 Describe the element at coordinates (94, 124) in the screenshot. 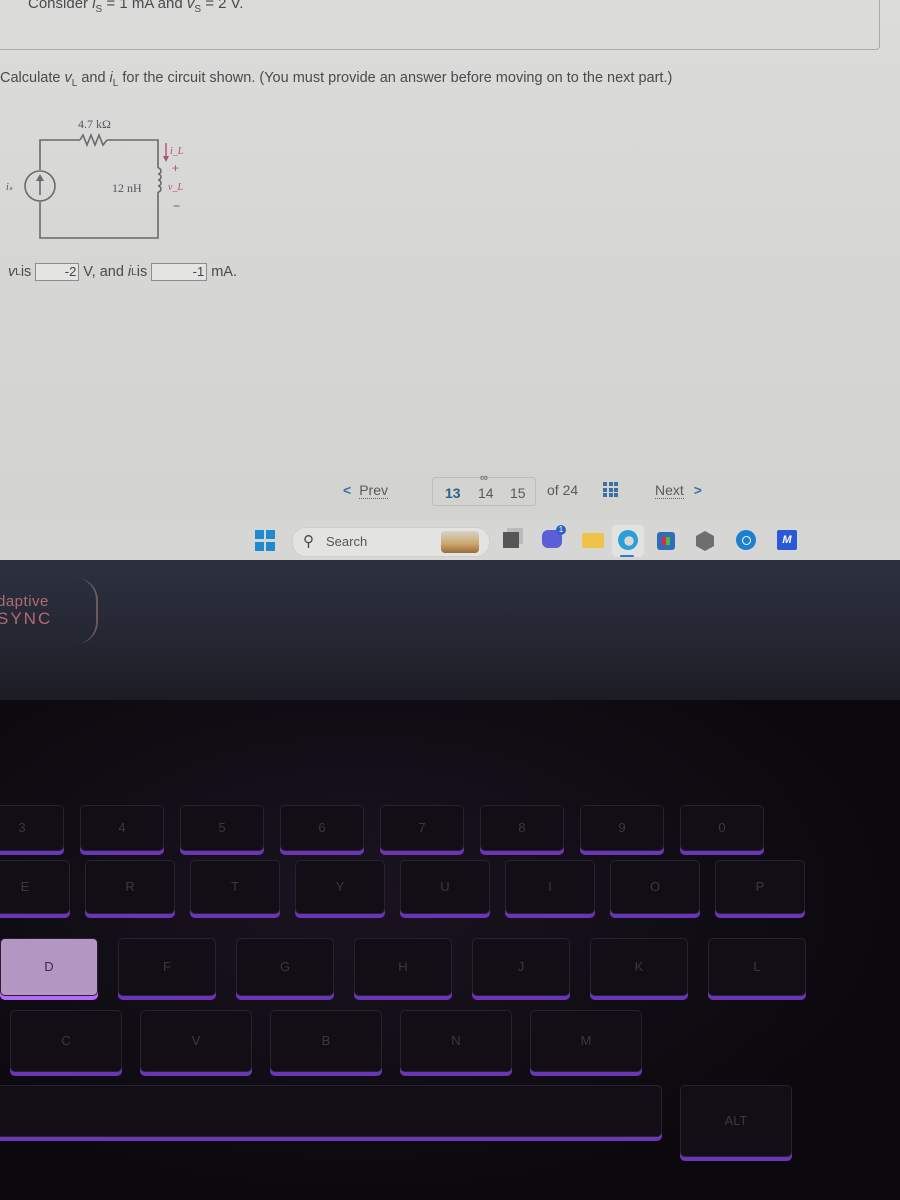

I see `resistor-label: 4.7 kΩ` at that location.